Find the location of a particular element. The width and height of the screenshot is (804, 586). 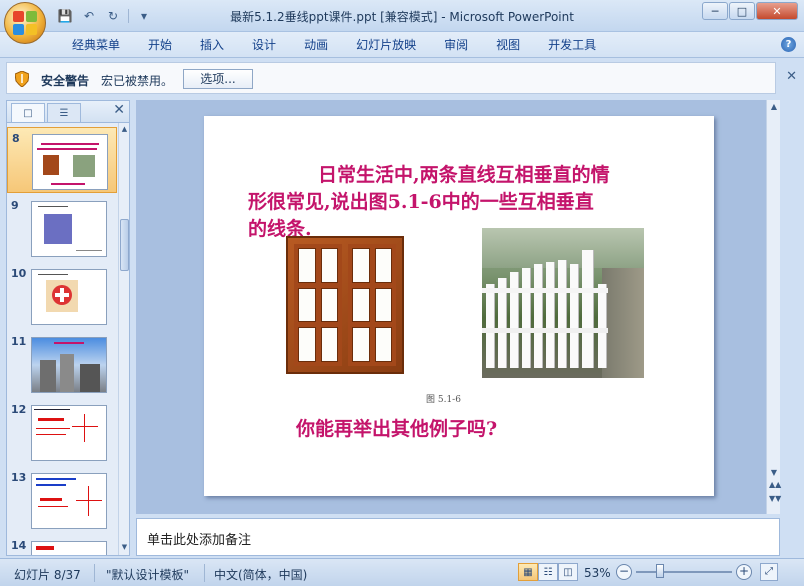

window-controls: ─ □ ✕ is located at coordinates (750, 11).